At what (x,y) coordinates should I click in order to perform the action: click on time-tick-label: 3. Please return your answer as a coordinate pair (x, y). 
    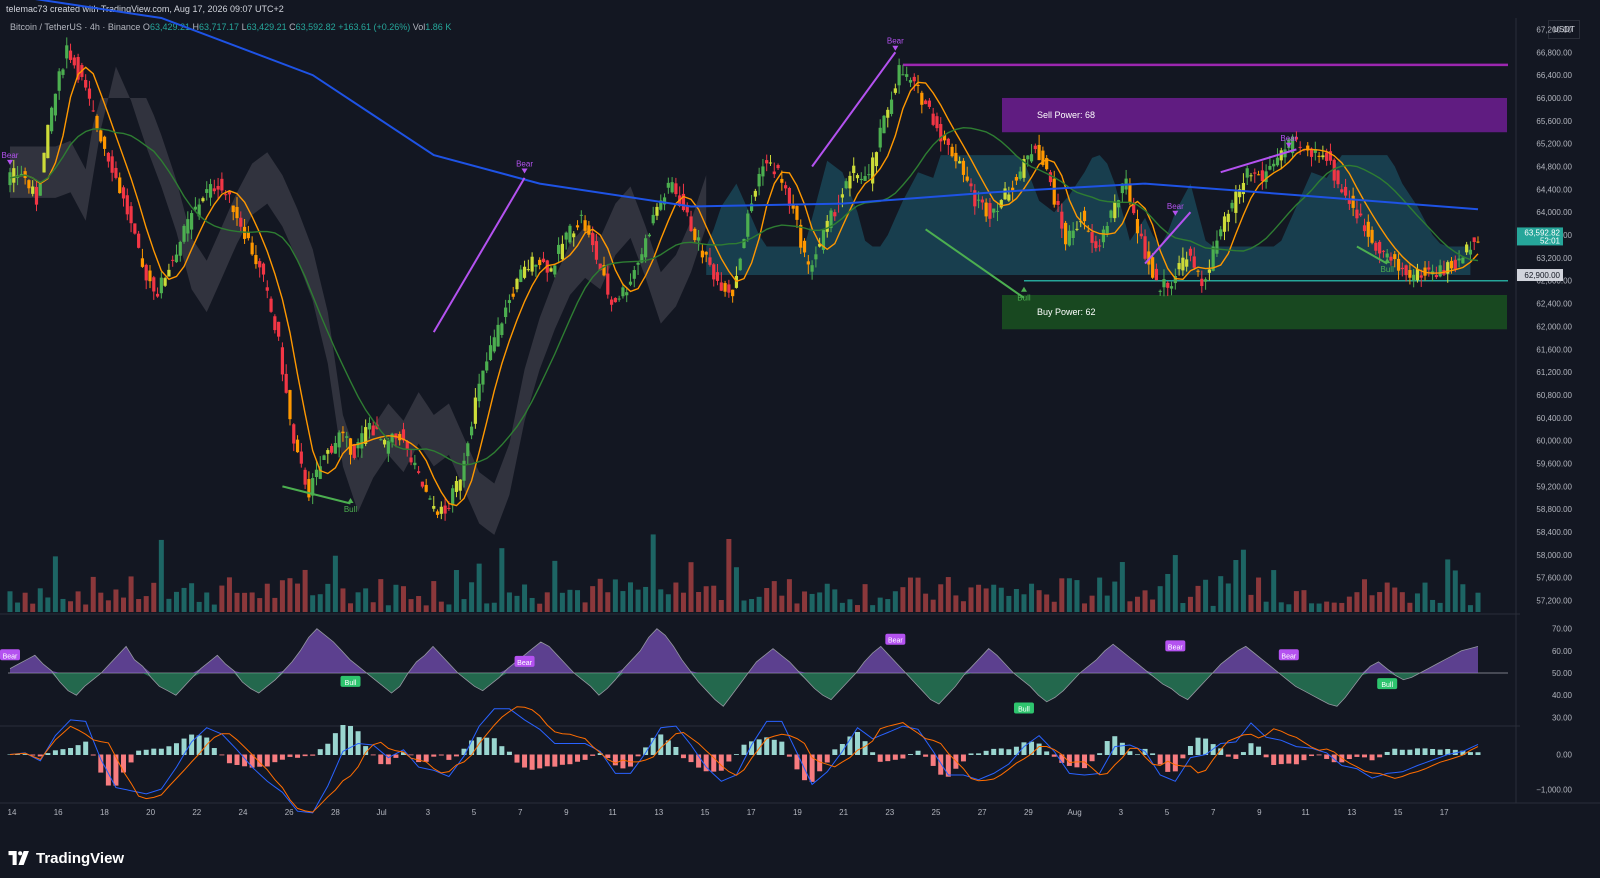
    Looking at the image, I should click on (428, 812).